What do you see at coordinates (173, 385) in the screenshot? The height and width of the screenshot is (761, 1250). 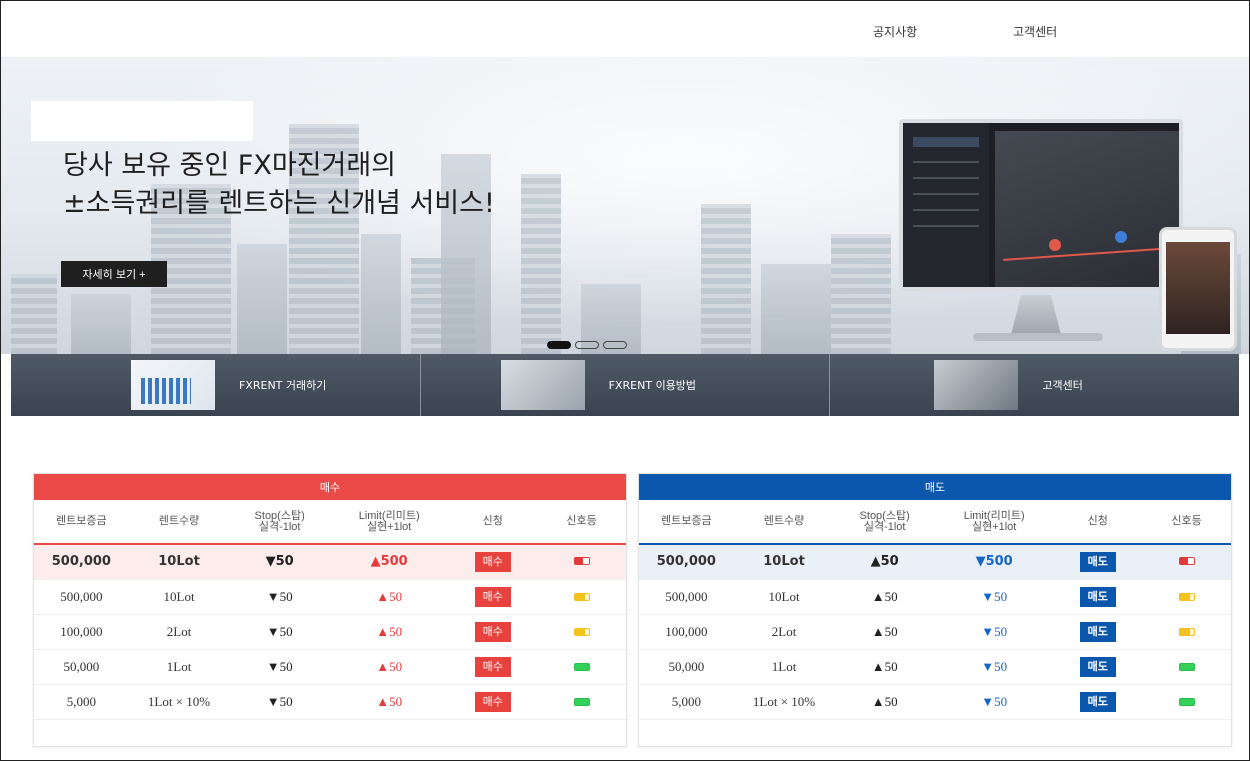 I see `chart-report-photo-icon` at bounding box center [173, 385].